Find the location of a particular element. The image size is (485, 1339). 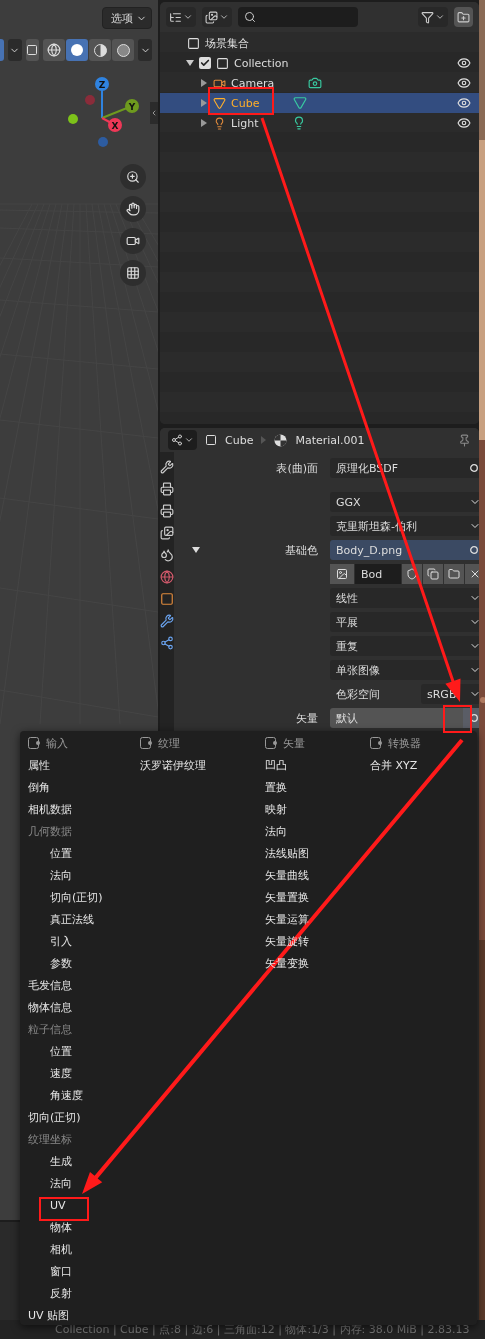

menu-item: 矢量曲线 is located at coordinates (309, 875).